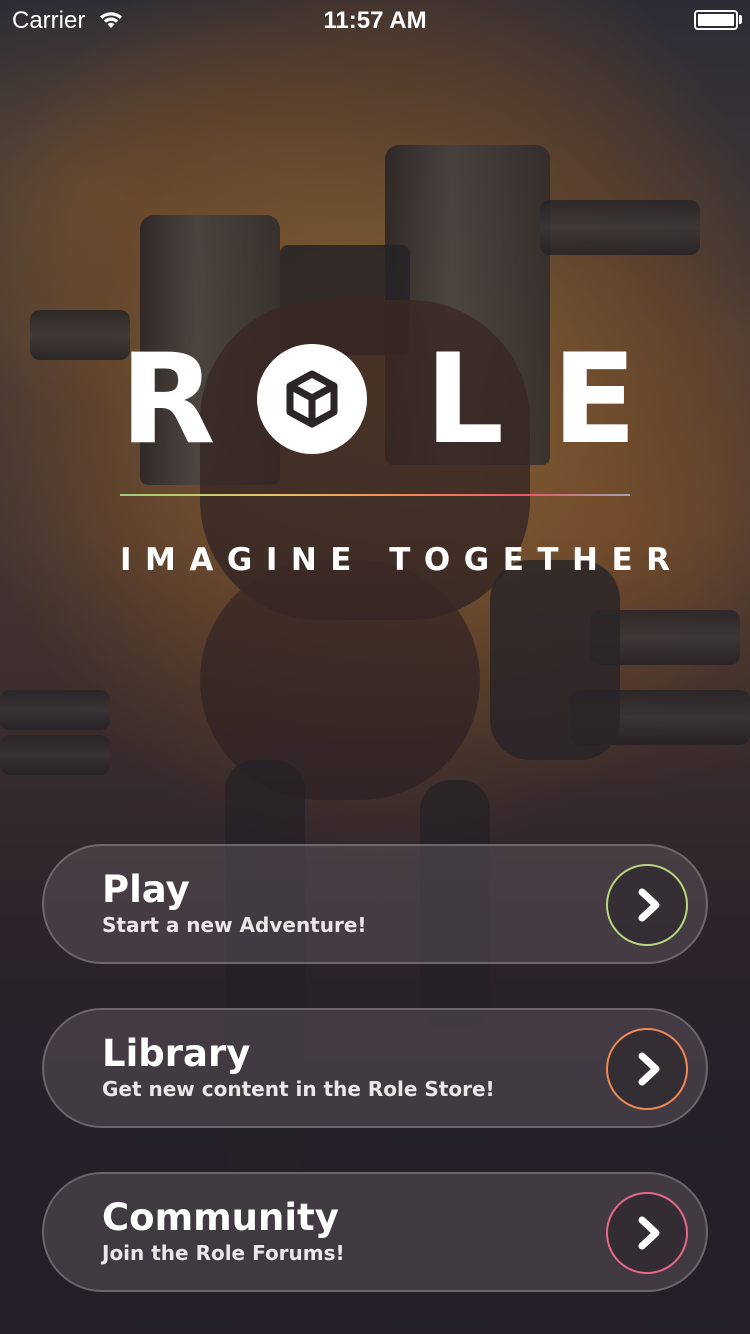 The width and height of the screenshot is (750, 1334). Describe the element at coordinates (375, 1232) in the screenshot. I see `community-button: Community Join the Role Forums!` at that location.